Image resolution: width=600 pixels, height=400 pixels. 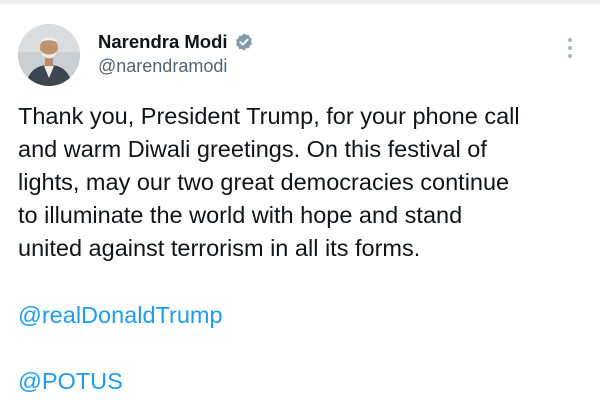 I want to click on profile-photo-icon, so click(x=49, y=55).